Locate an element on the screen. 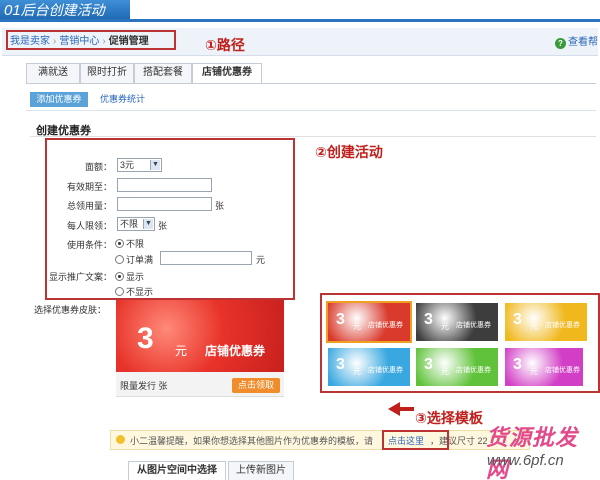 This screenshot has height=480, width=600. claim-button: 点击领取 is located at coordinates (256, 385).